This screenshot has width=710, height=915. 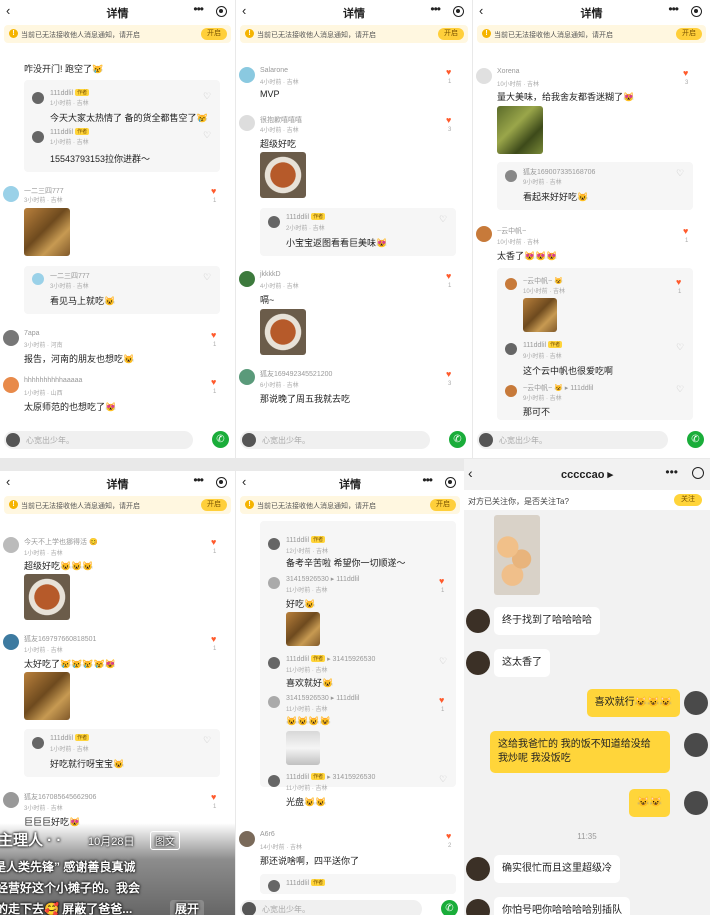 I want to click on reply-nick: 一二三四777, so click(x=70, y=276).